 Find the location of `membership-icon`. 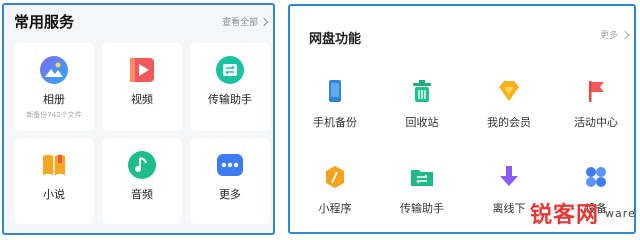

membership-icon is located at coordinates (509, 91).